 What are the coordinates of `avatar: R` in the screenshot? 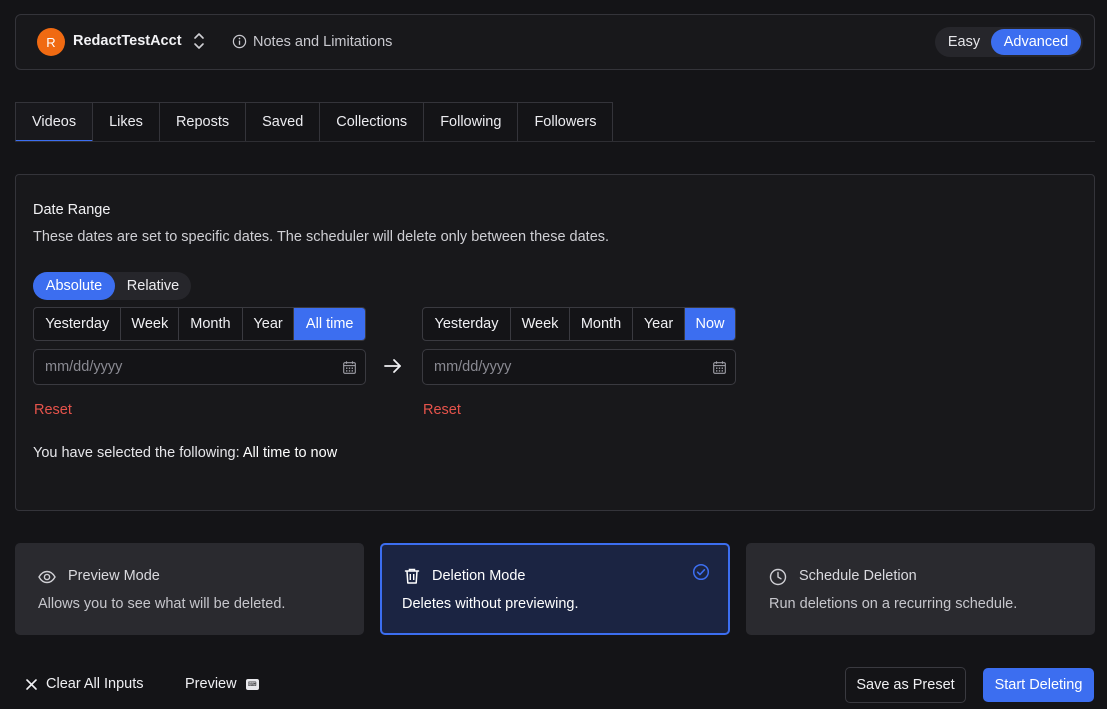 It's located at (51, 42).